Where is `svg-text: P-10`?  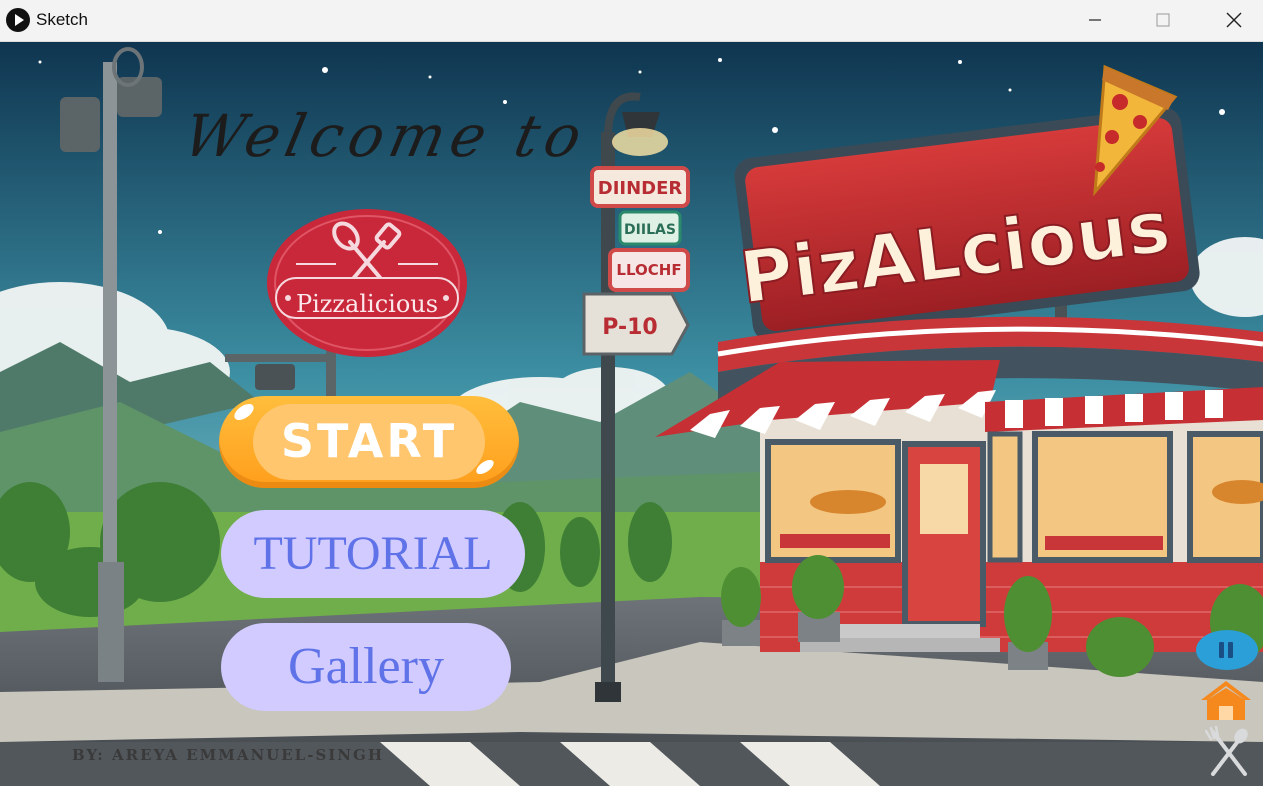 svg-text: P-10 is located at coordinates (629, 327).